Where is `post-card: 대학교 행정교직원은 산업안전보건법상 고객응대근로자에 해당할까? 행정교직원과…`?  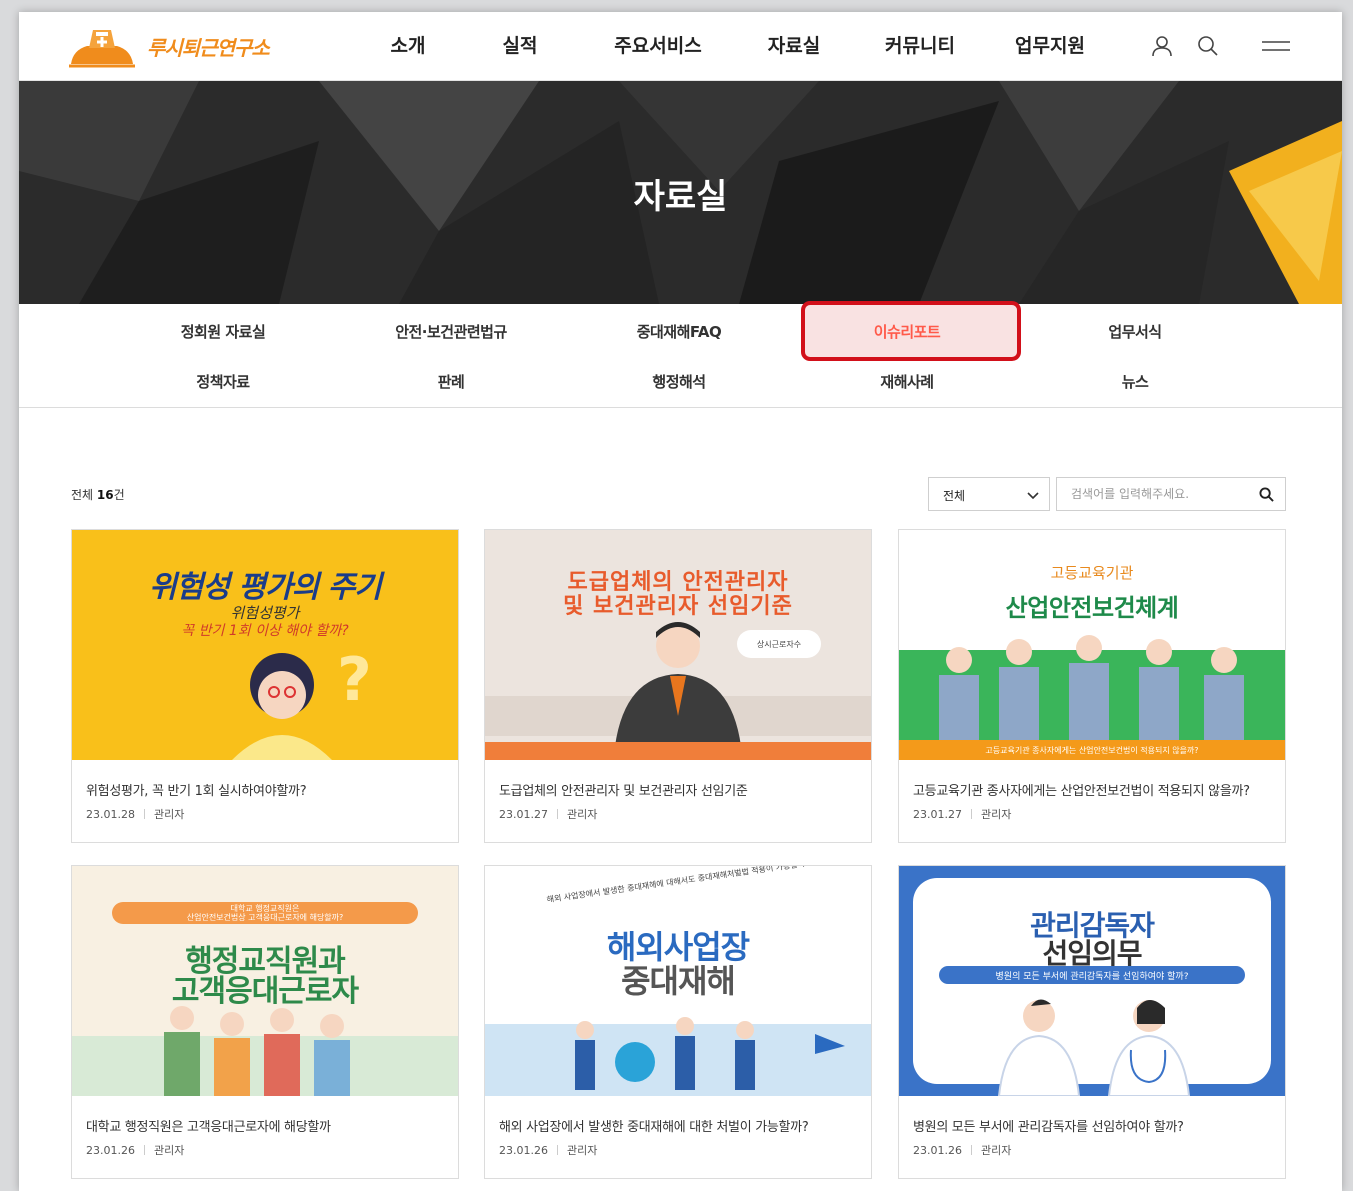
post-card: 대학교 행정교직원은 산업안전보건법상 고객응대근로자에 해당할까? 행정교직원과… is located at coordinates (265, 1022).